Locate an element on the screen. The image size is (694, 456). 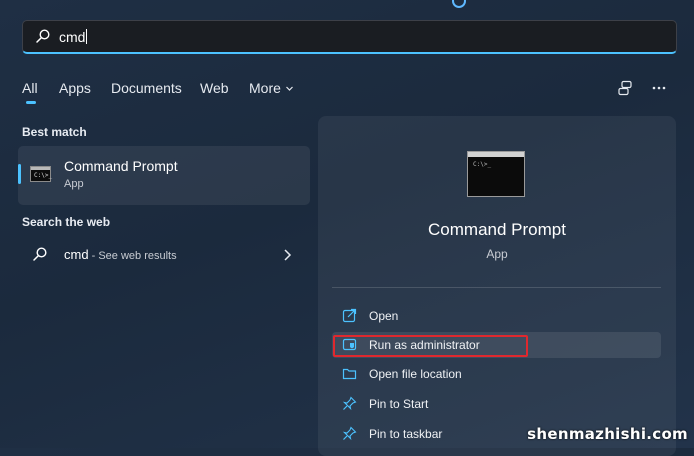
tab-apps: Apps is located at coordinates (75, 88).